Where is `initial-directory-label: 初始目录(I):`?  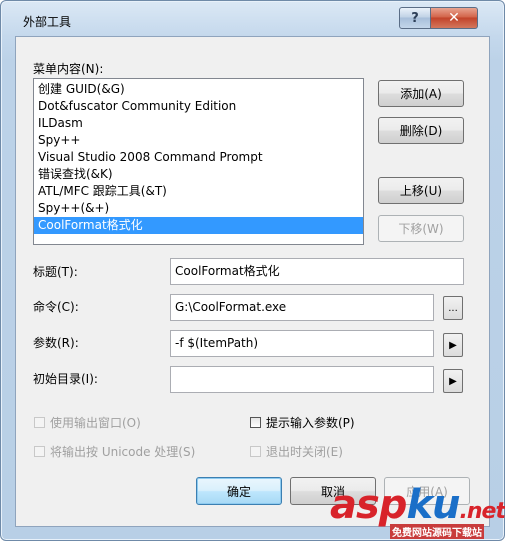 initial-directory-label: 初始目录(I): is located at coordinates (65, 379).